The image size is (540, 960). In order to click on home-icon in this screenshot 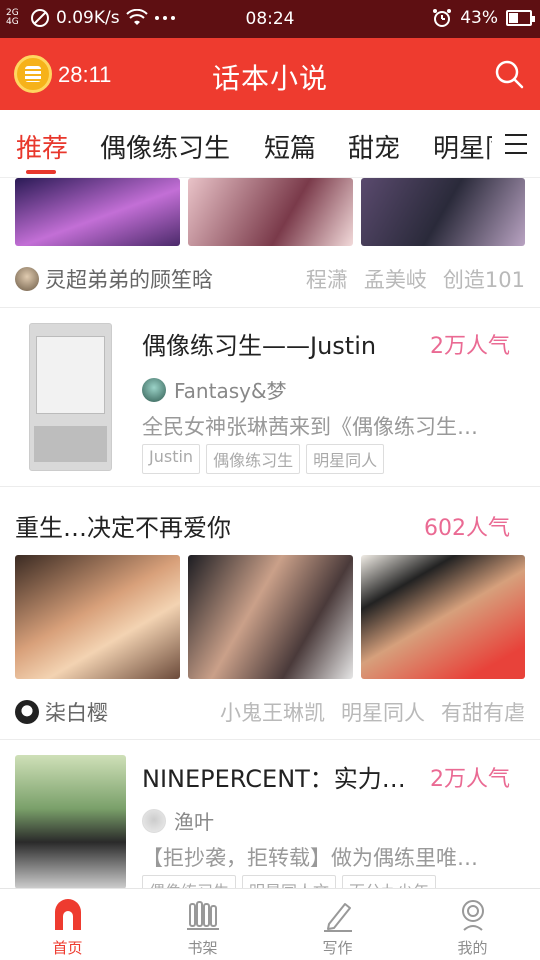, I will do `click(67, 914)`.